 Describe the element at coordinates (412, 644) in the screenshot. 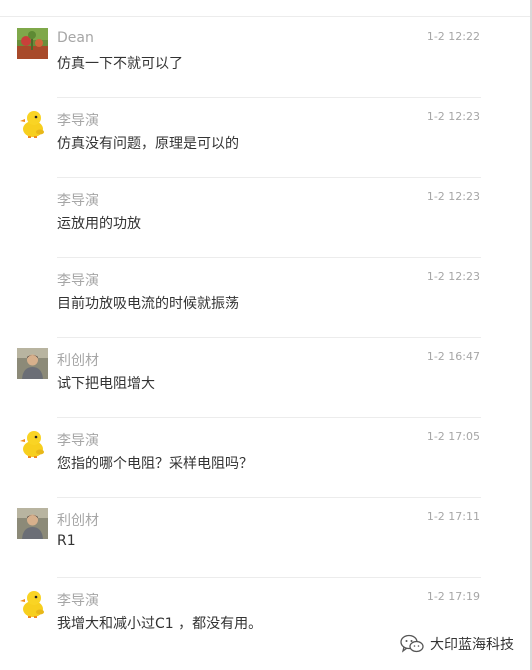

I see `wechat-icon` at that location.